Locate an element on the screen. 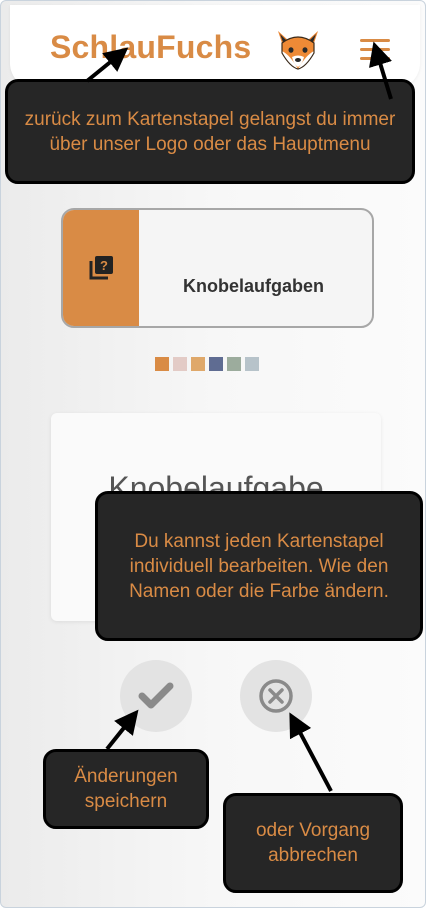 The height and width of the screenshot is (908, 426). color-swatch-sage is located at coordinates (234, 364).